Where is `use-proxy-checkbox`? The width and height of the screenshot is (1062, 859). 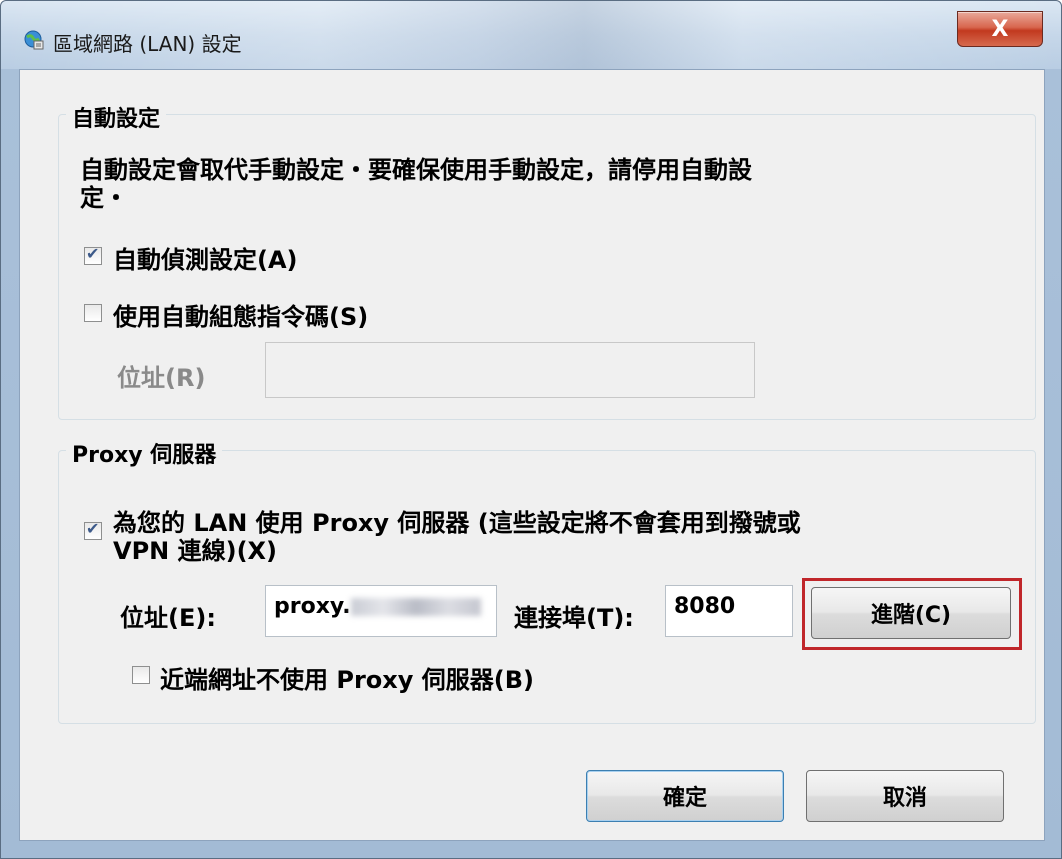
use-proxy-checkbox is located at coordinates (93, 529).